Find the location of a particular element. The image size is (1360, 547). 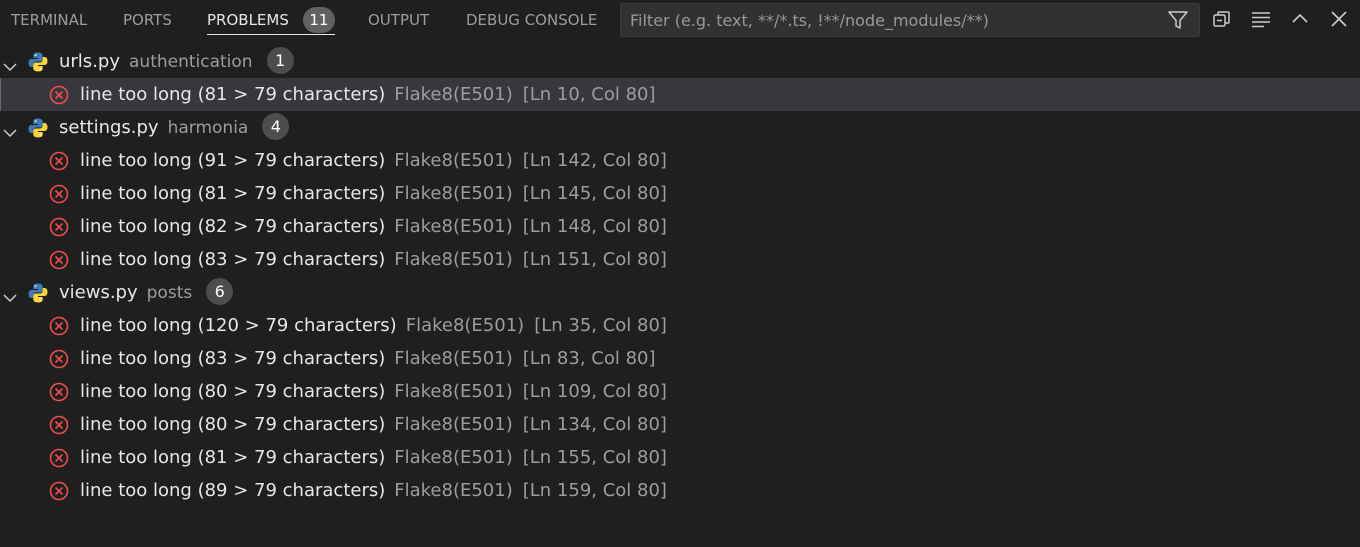

file-name: settings.py is located at coordinates (109, 127).